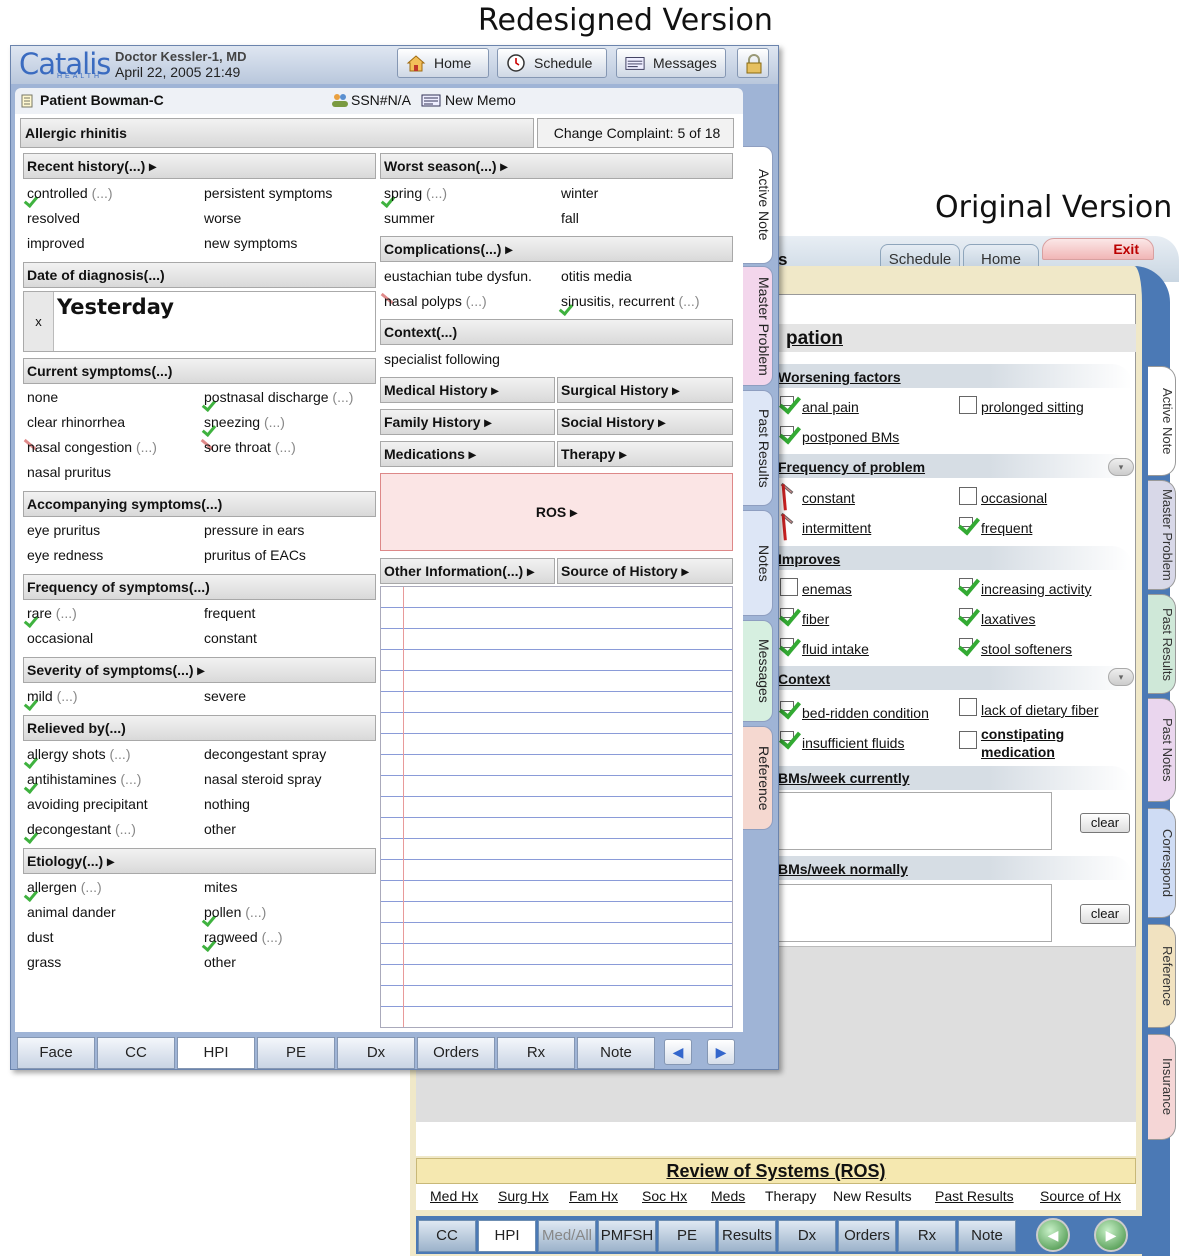  Describe the element at coordinates (56, 1053) in the screenshot. I see `tab-face: Face` at that location.